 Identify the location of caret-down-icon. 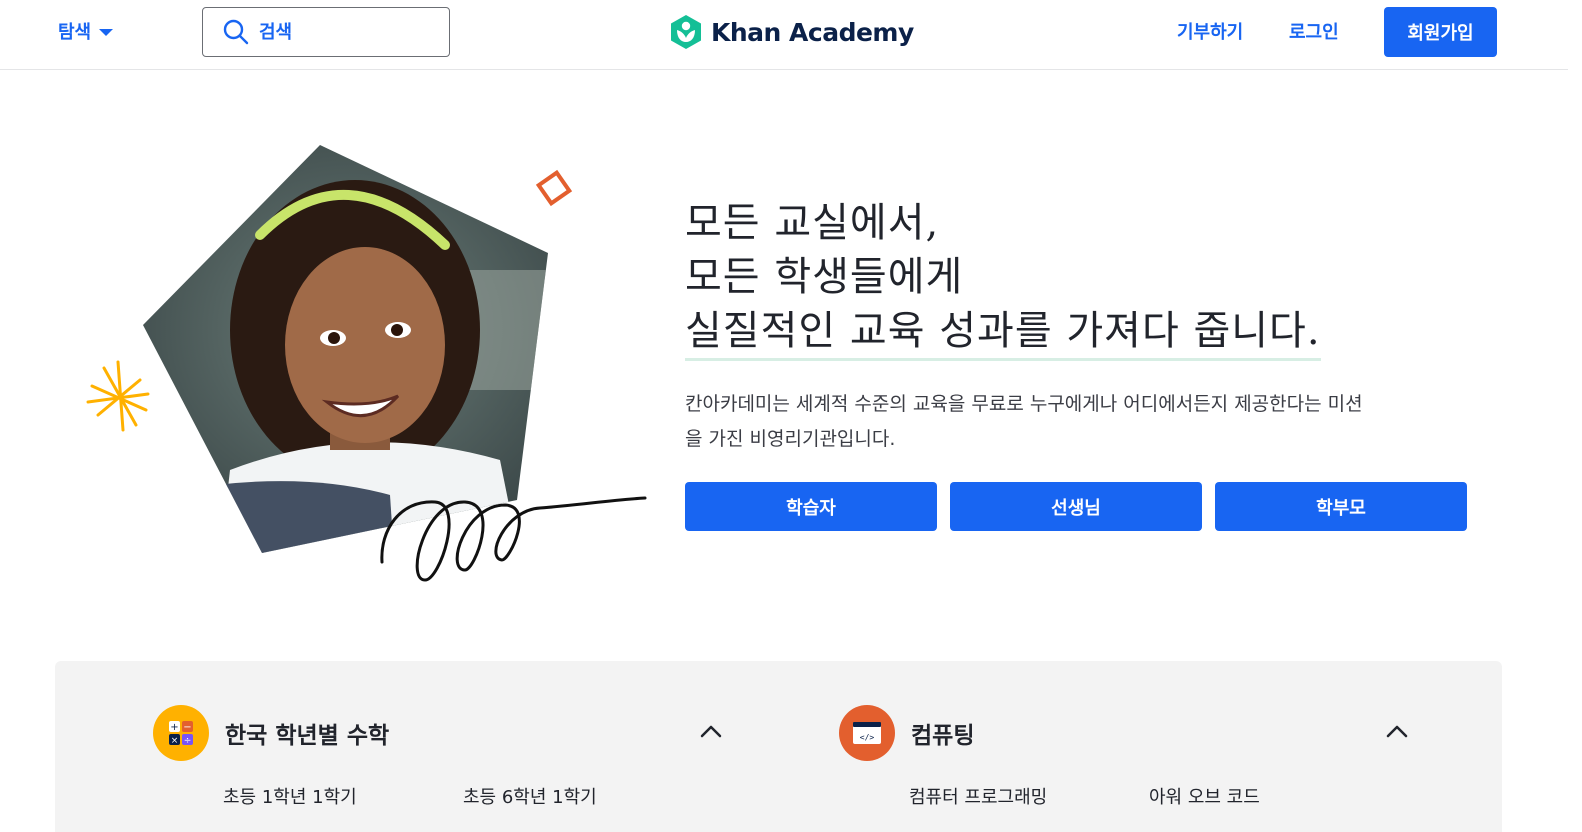
(106, 32).